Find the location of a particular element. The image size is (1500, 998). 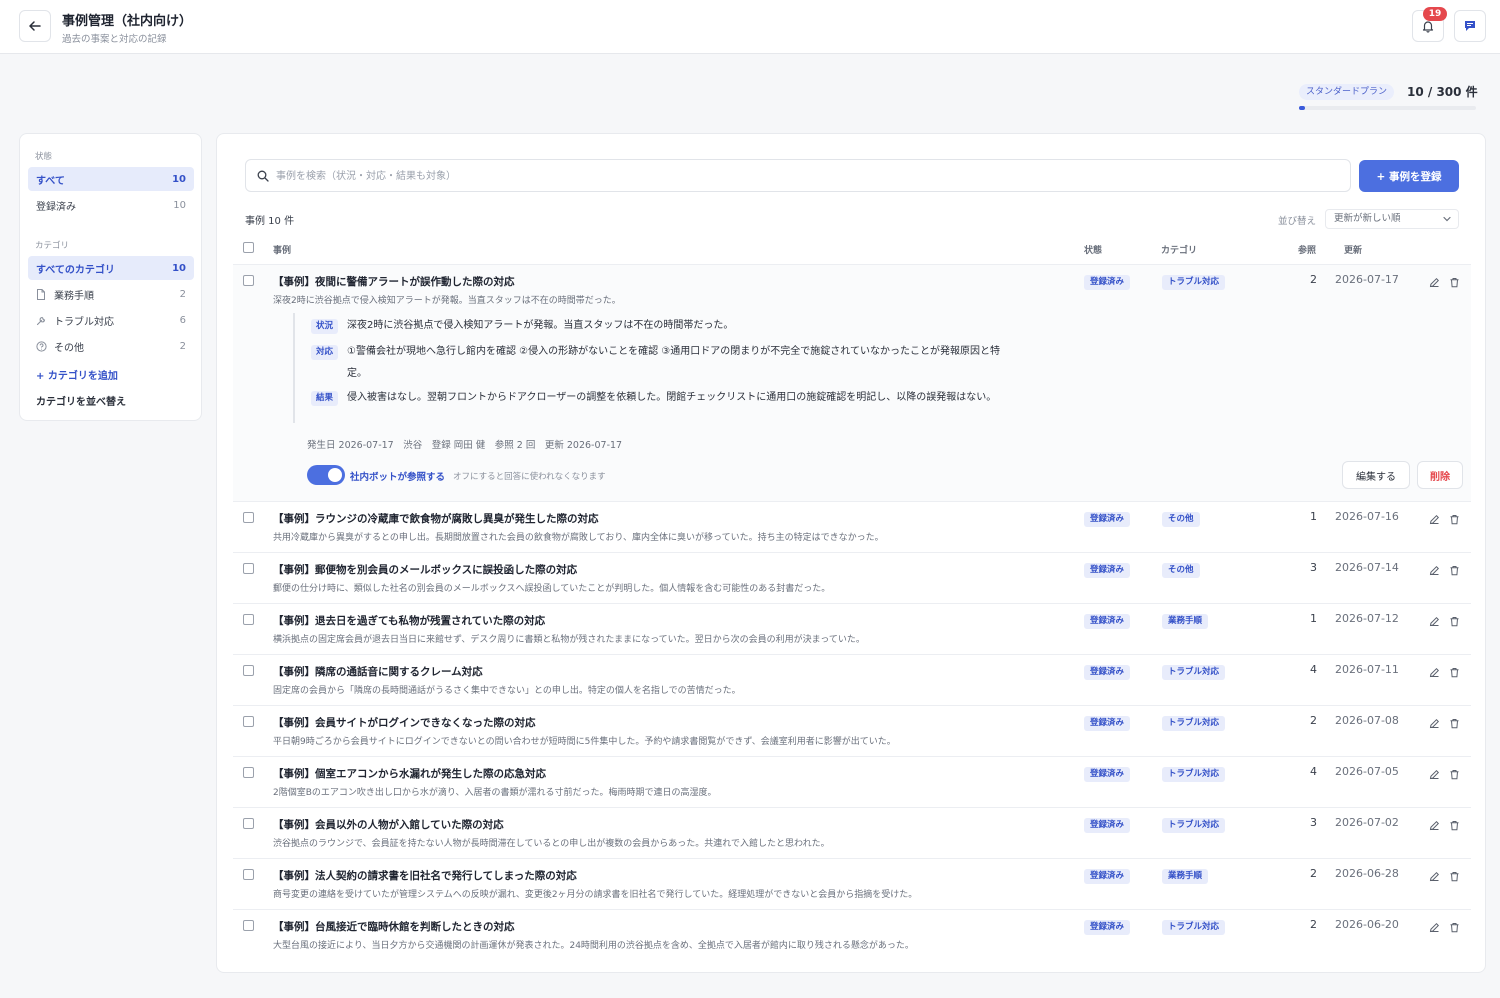

category-filter-label: 業務手順 is located at coordinates (74, 296).